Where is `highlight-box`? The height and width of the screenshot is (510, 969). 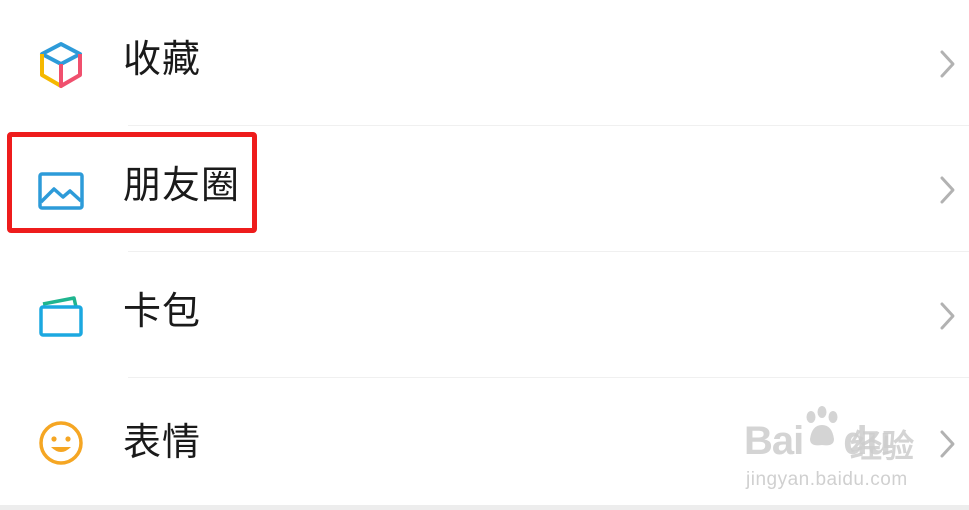
highlight-box is located at coordinates (132, 182).